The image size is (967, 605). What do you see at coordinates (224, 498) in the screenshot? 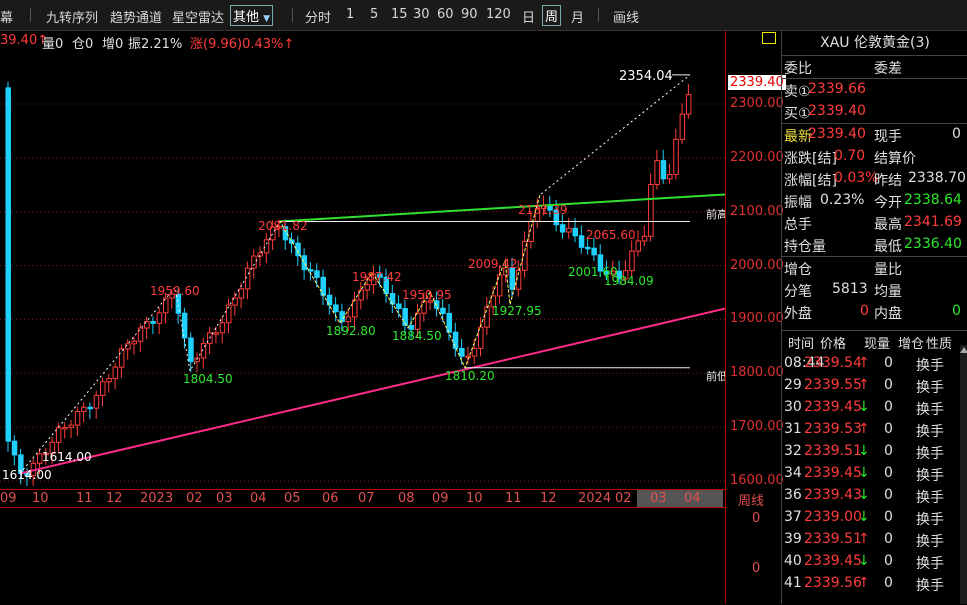
I see `time-tick-label: 03` at bounding box center [224, 498].